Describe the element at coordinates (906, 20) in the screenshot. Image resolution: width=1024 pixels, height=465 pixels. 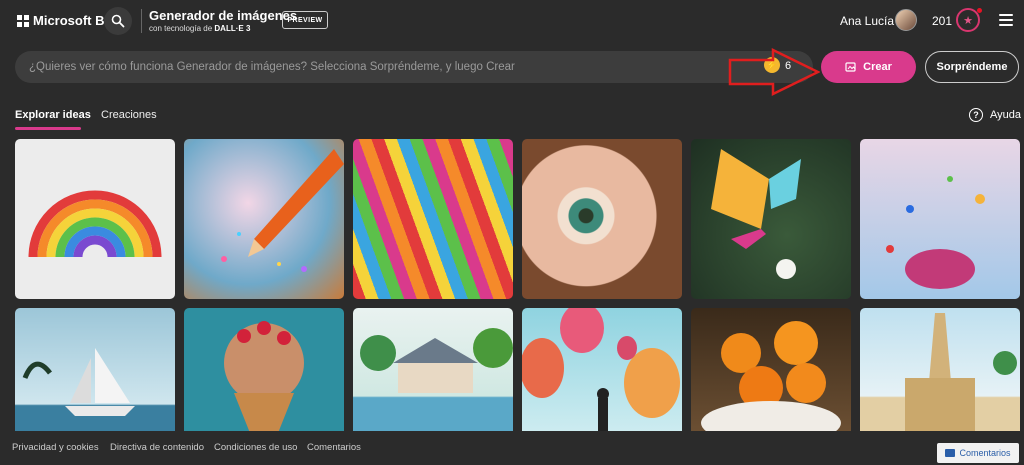
I see `avatar` at that location.